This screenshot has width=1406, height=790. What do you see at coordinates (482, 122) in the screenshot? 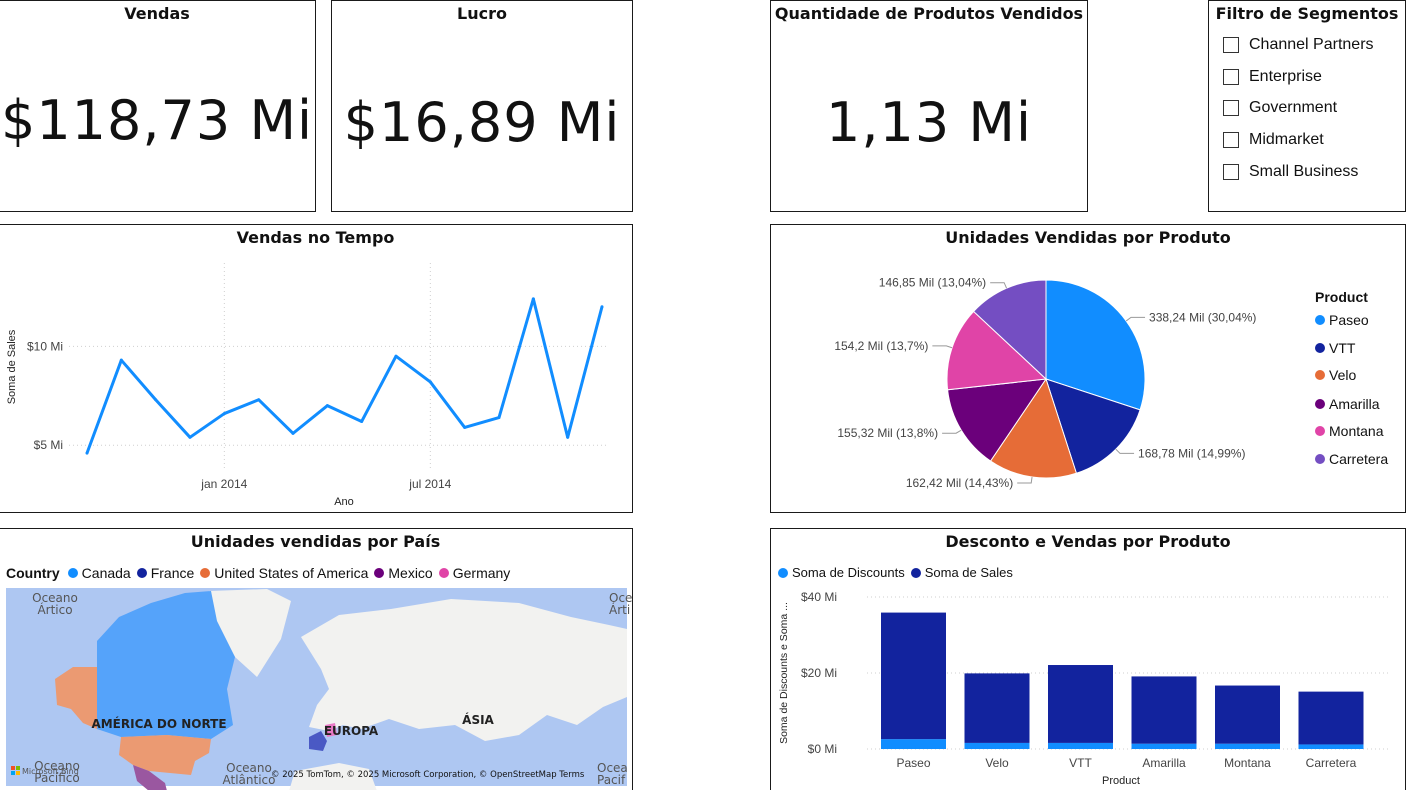
I see `kpi-value-lucro: $16,89 Mi` at bounding box center [482, 122].